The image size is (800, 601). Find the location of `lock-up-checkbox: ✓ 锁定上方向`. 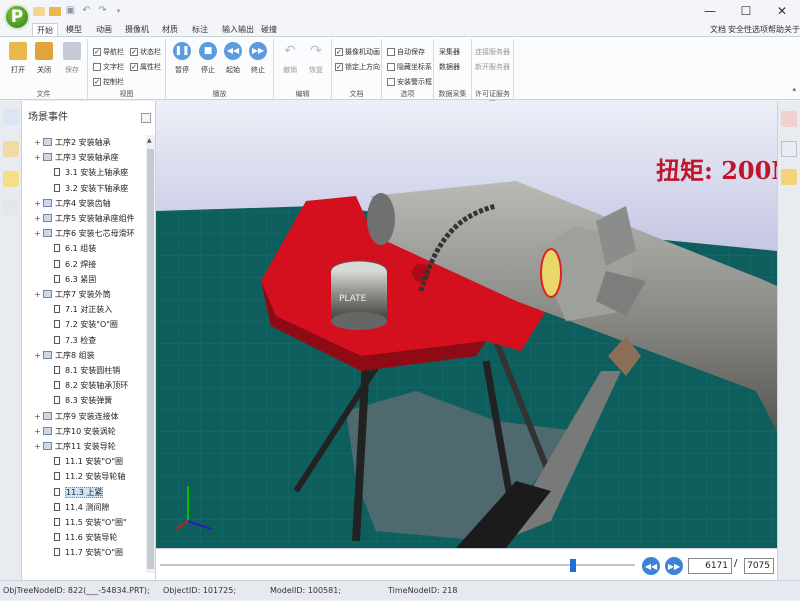

lock-up-checkbox: ✓ 锁定上方向 is located at coordinates (357, 66).